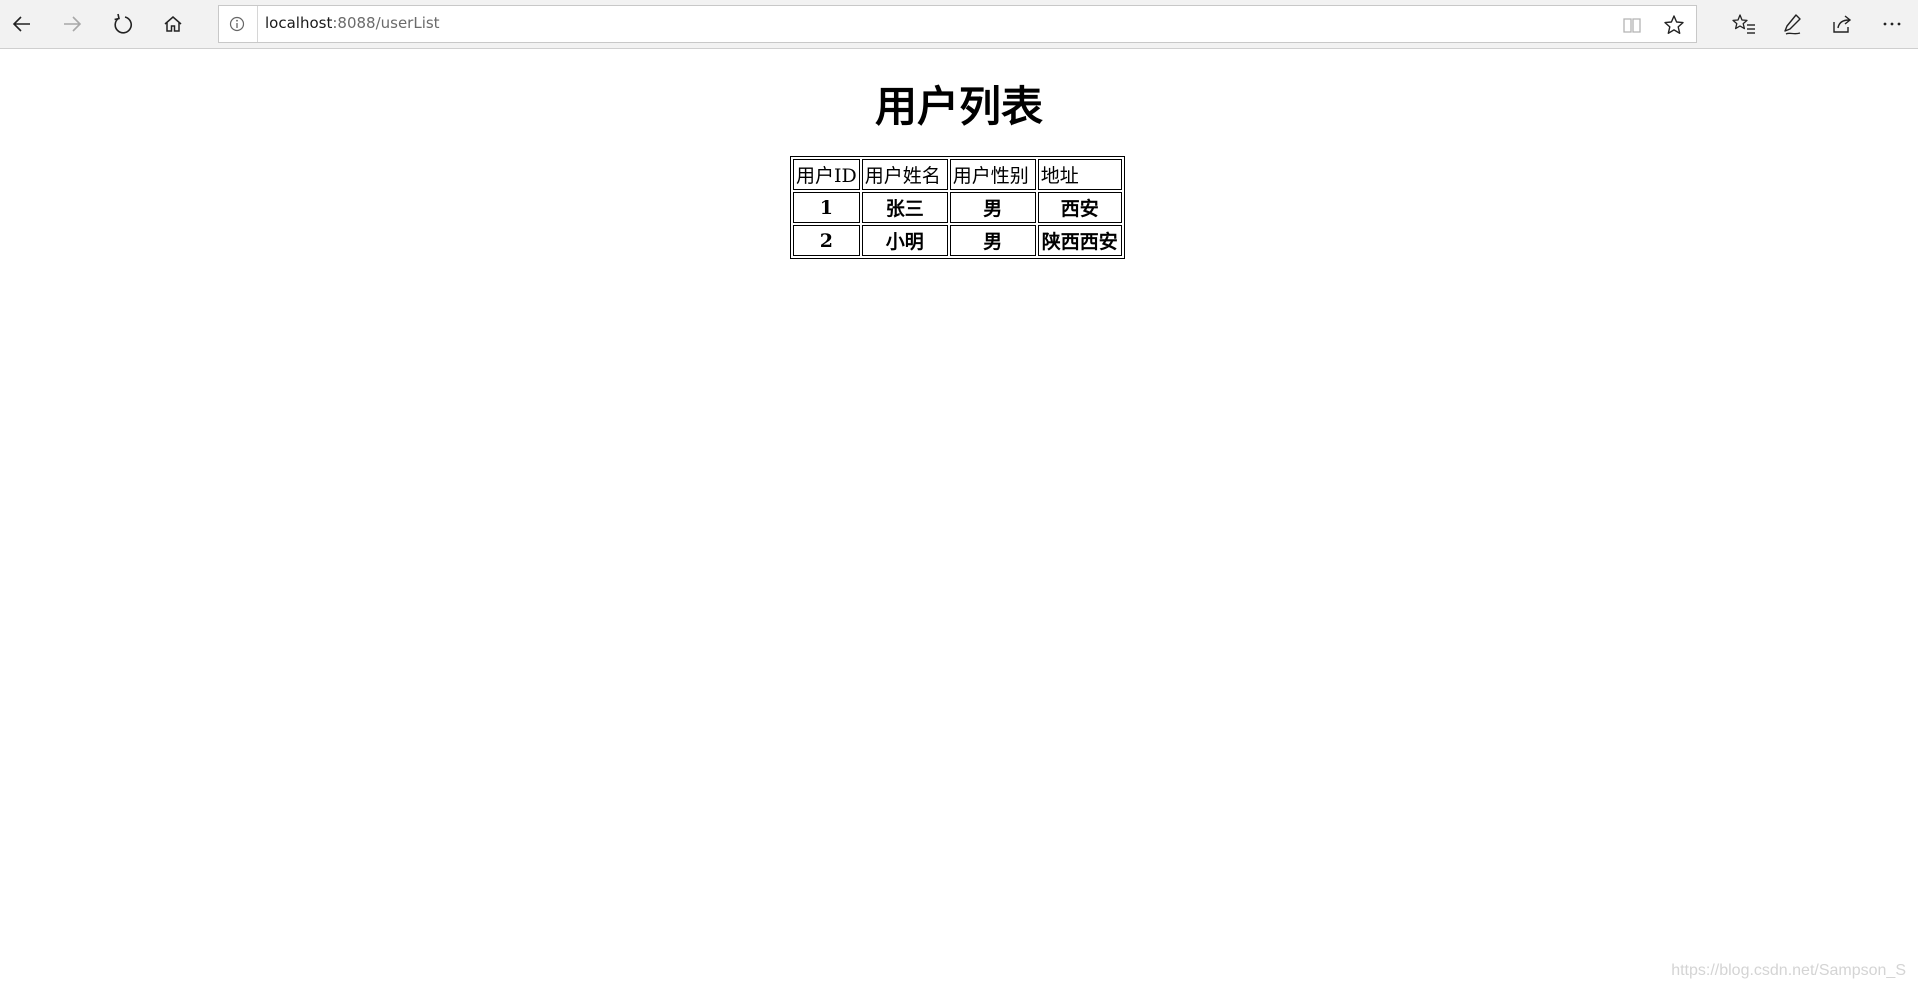 The width and height of the screenshot is (1918, 986). I want to click on forward-button, so click(72, 24).